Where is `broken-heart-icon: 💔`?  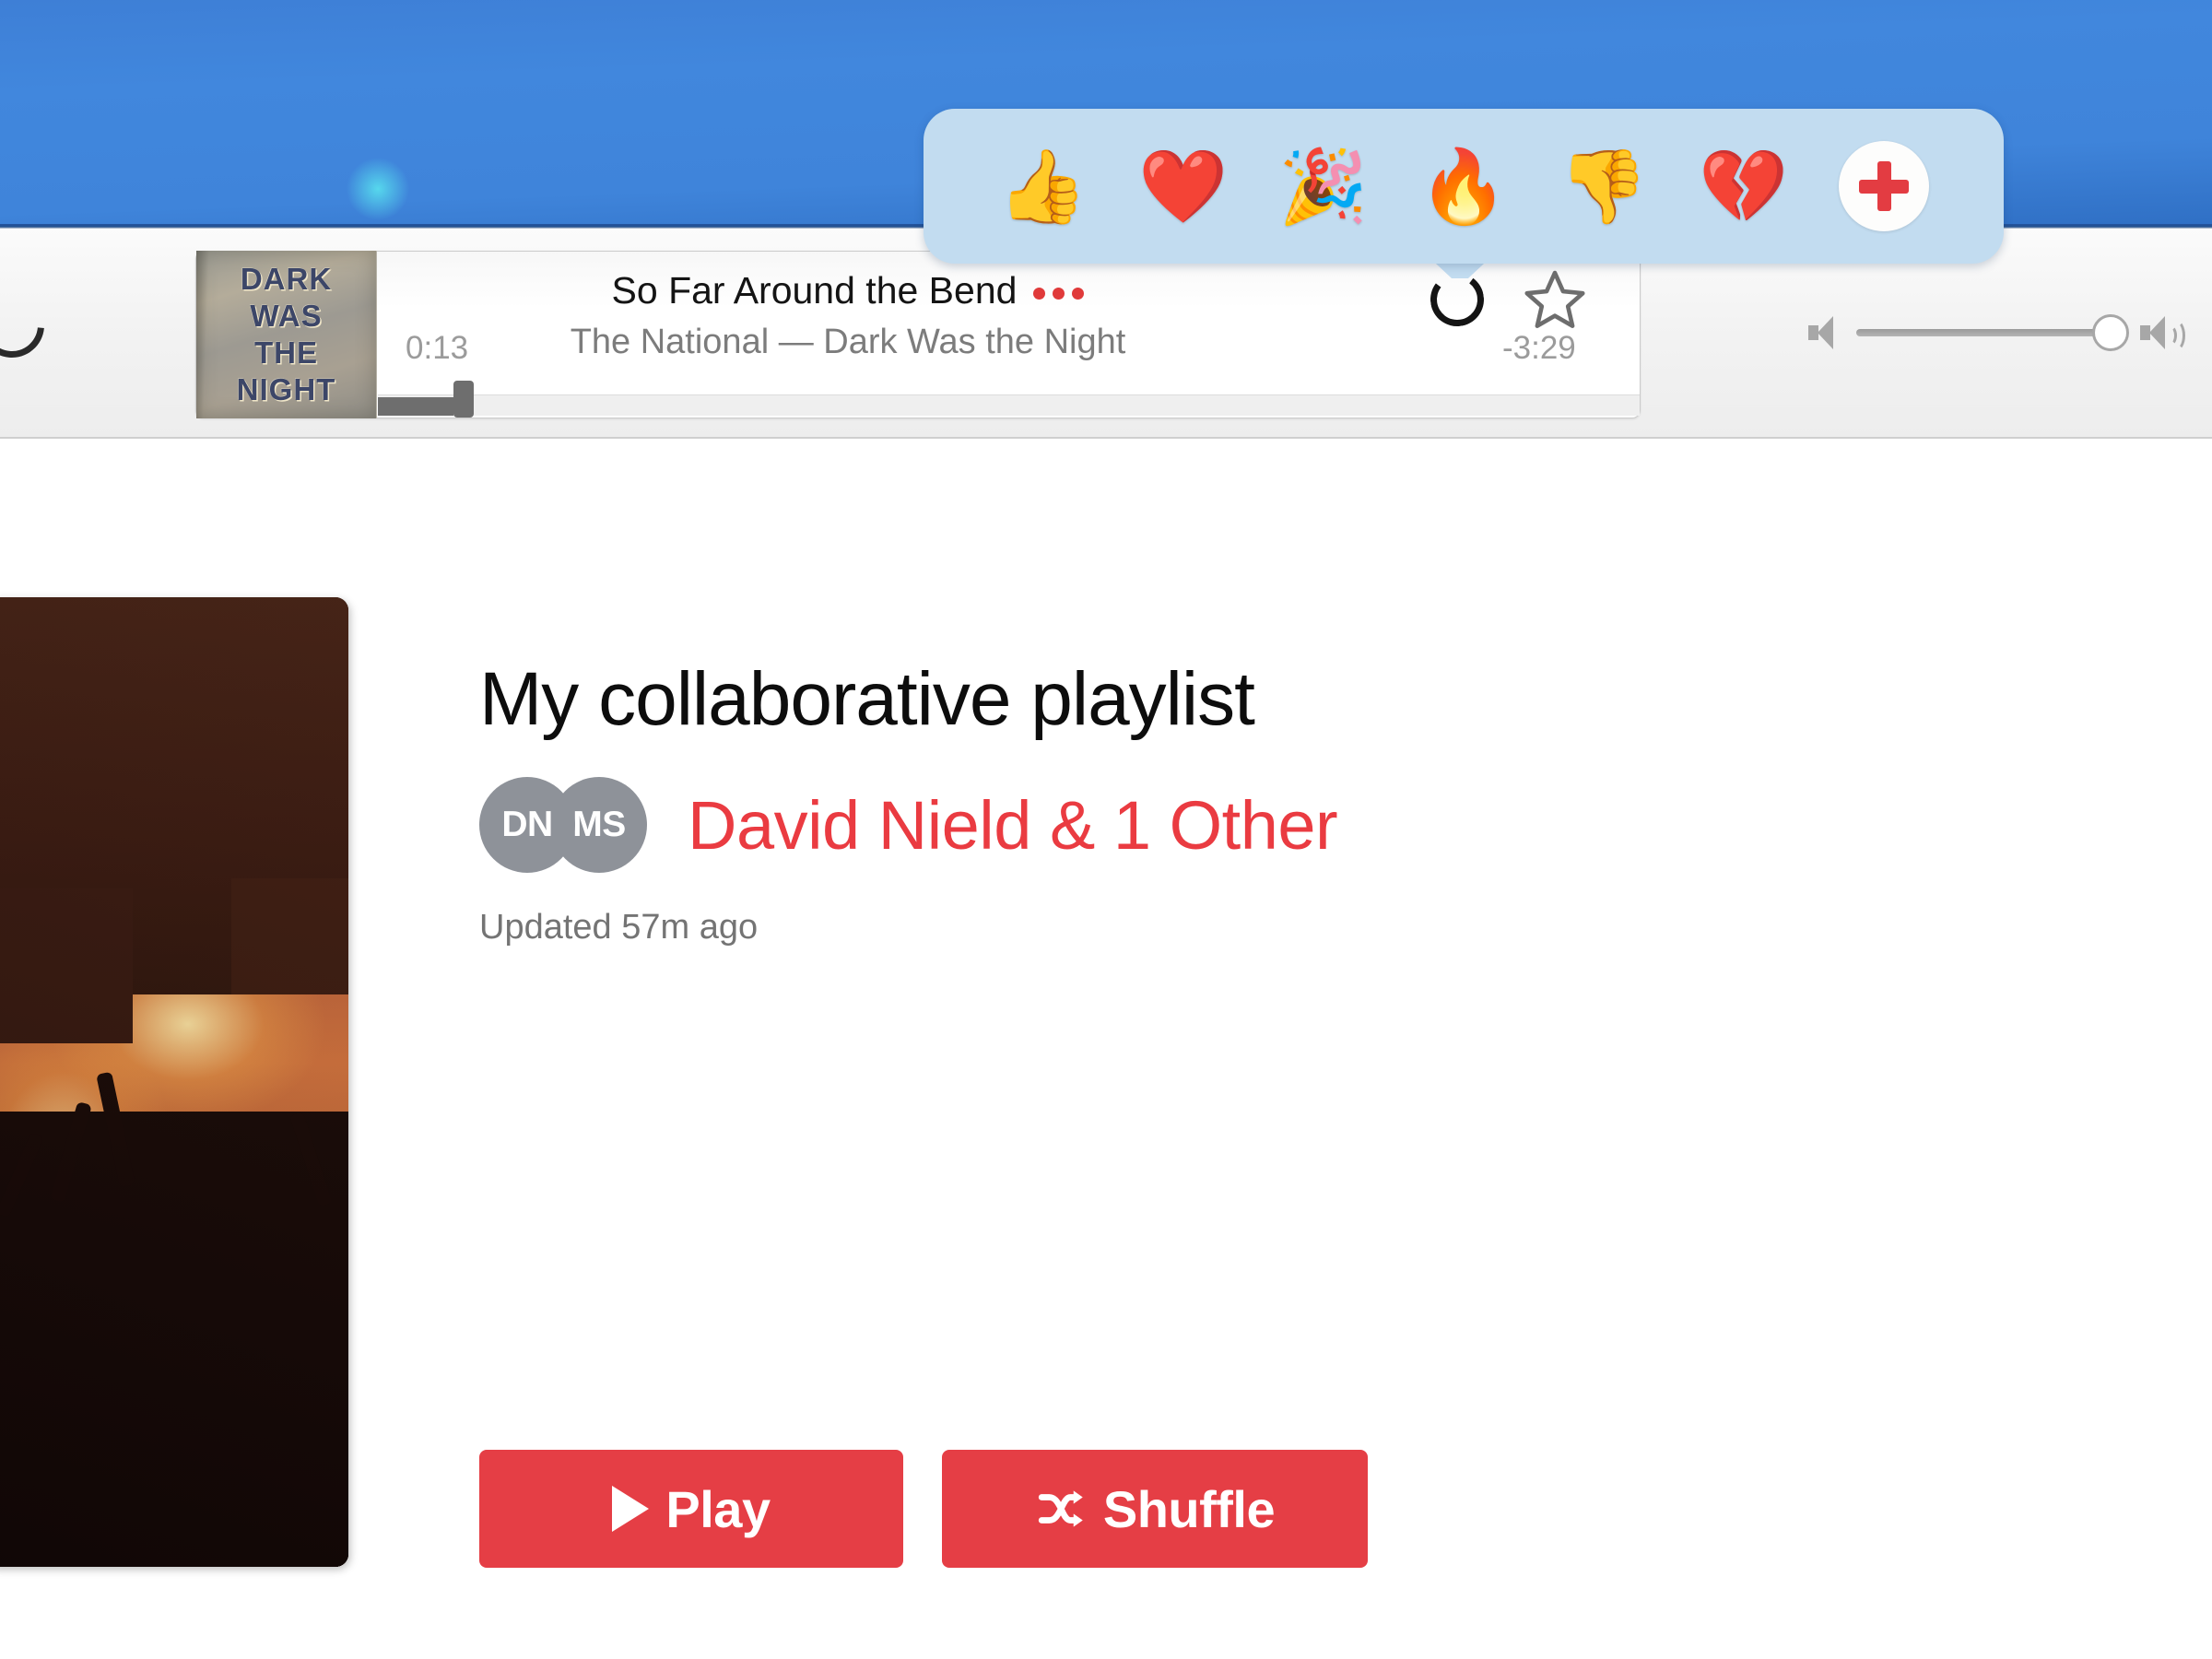
broken-heart-icon: 💔 is located at coordinates (1743, 186).